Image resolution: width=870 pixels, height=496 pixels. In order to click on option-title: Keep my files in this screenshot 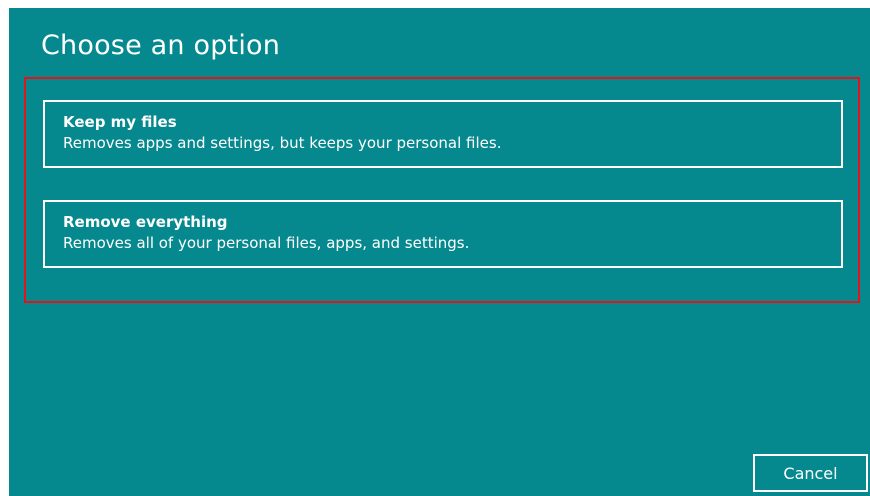, I will do `click(120, 122)`.